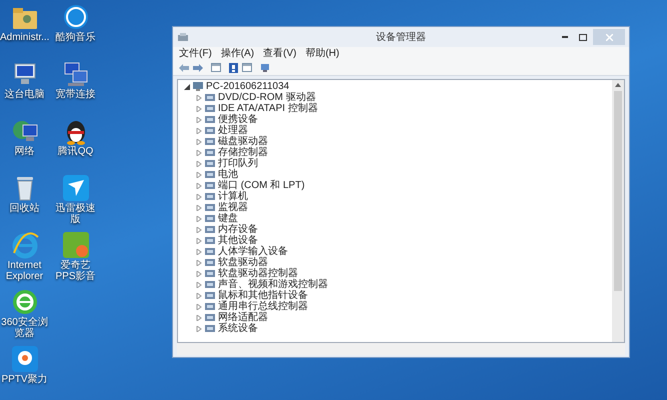 The image size is (667, 400). Describe the element at coordinates (253, 251) in the screenshot. I see `tree-item: 人体学输入设备` at that location.